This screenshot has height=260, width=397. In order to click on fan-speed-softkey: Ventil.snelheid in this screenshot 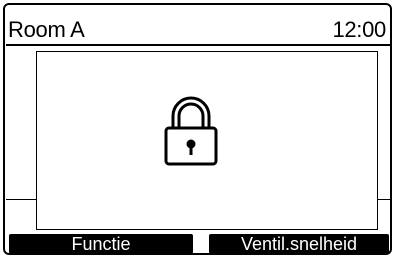, I will do `click(299, 244)`.